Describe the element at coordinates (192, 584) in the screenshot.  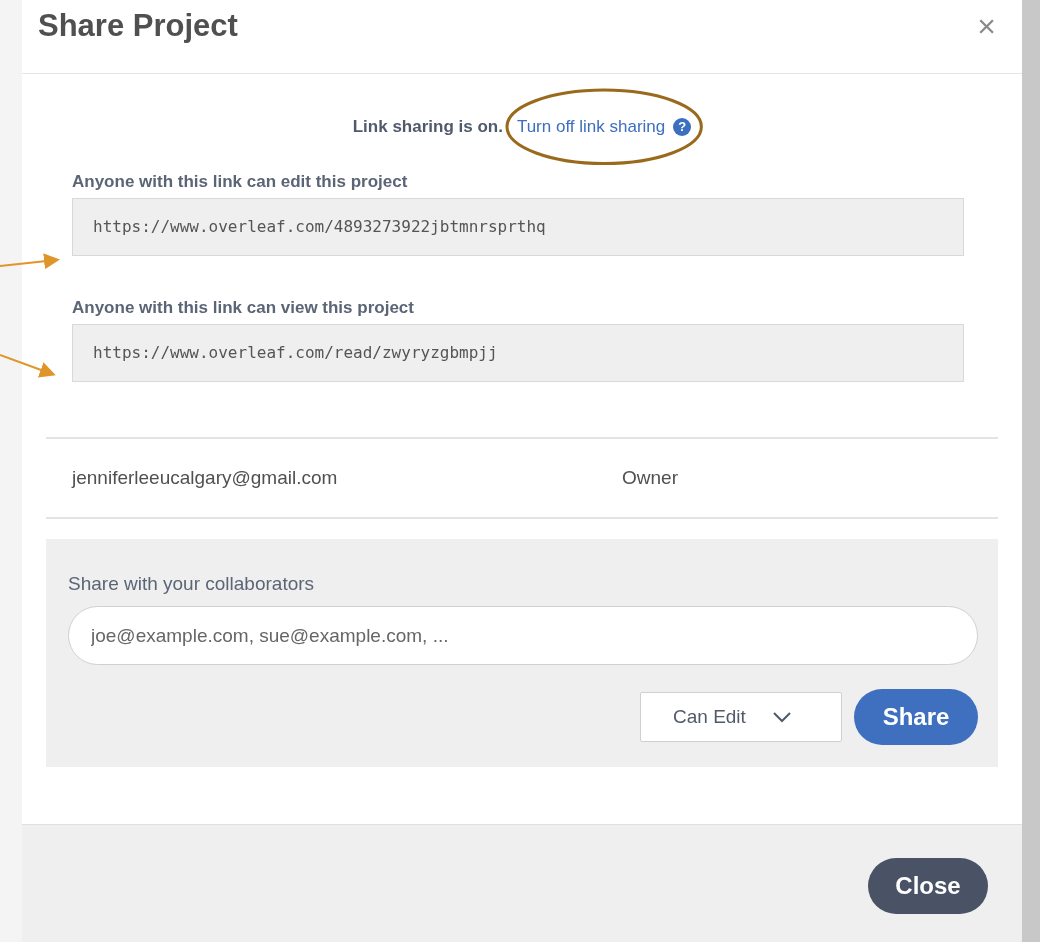
I see `invite-label: Share with your collaborators` at that location.